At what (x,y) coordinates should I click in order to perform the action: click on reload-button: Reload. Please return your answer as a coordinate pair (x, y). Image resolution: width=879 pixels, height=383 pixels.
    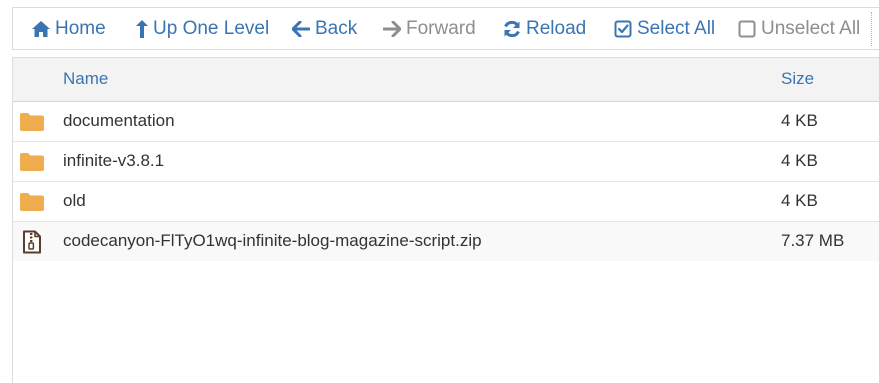
    Looking at the image, I should click on (543, 28).